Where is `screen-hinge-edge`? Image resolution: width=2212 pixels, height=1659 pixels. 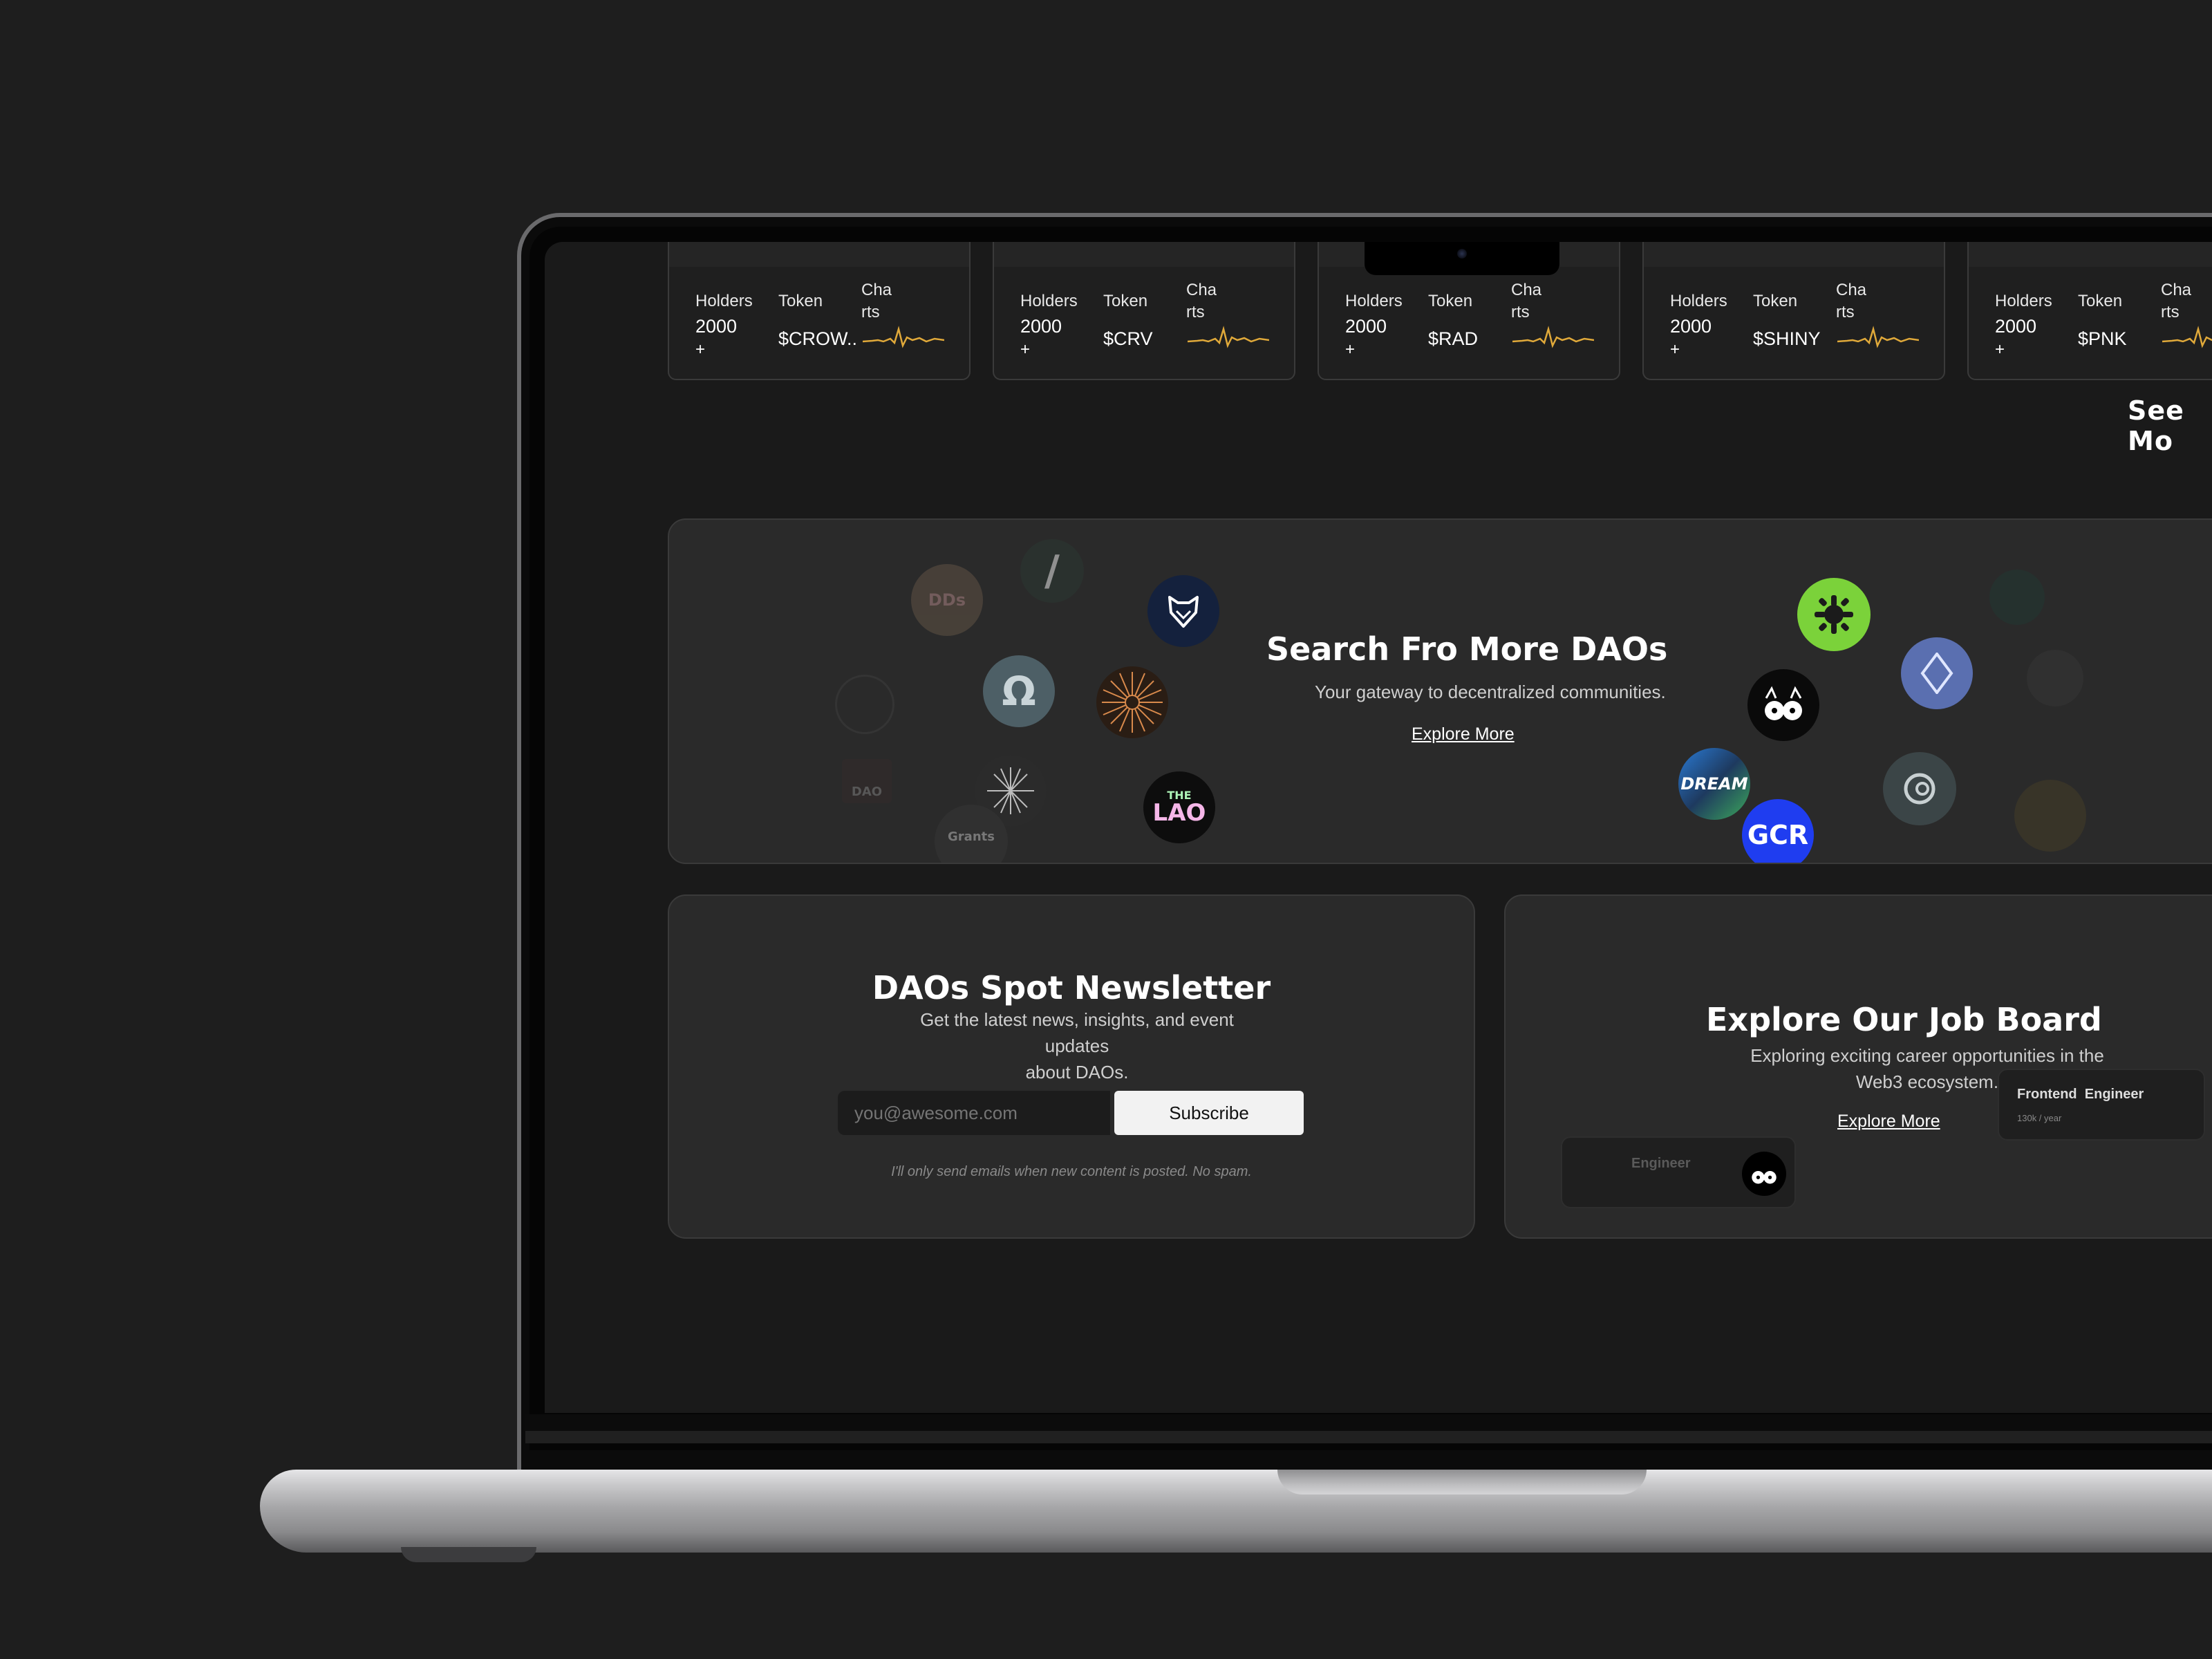
screen-hinge-edge is located at coordinates (1368, 1437).